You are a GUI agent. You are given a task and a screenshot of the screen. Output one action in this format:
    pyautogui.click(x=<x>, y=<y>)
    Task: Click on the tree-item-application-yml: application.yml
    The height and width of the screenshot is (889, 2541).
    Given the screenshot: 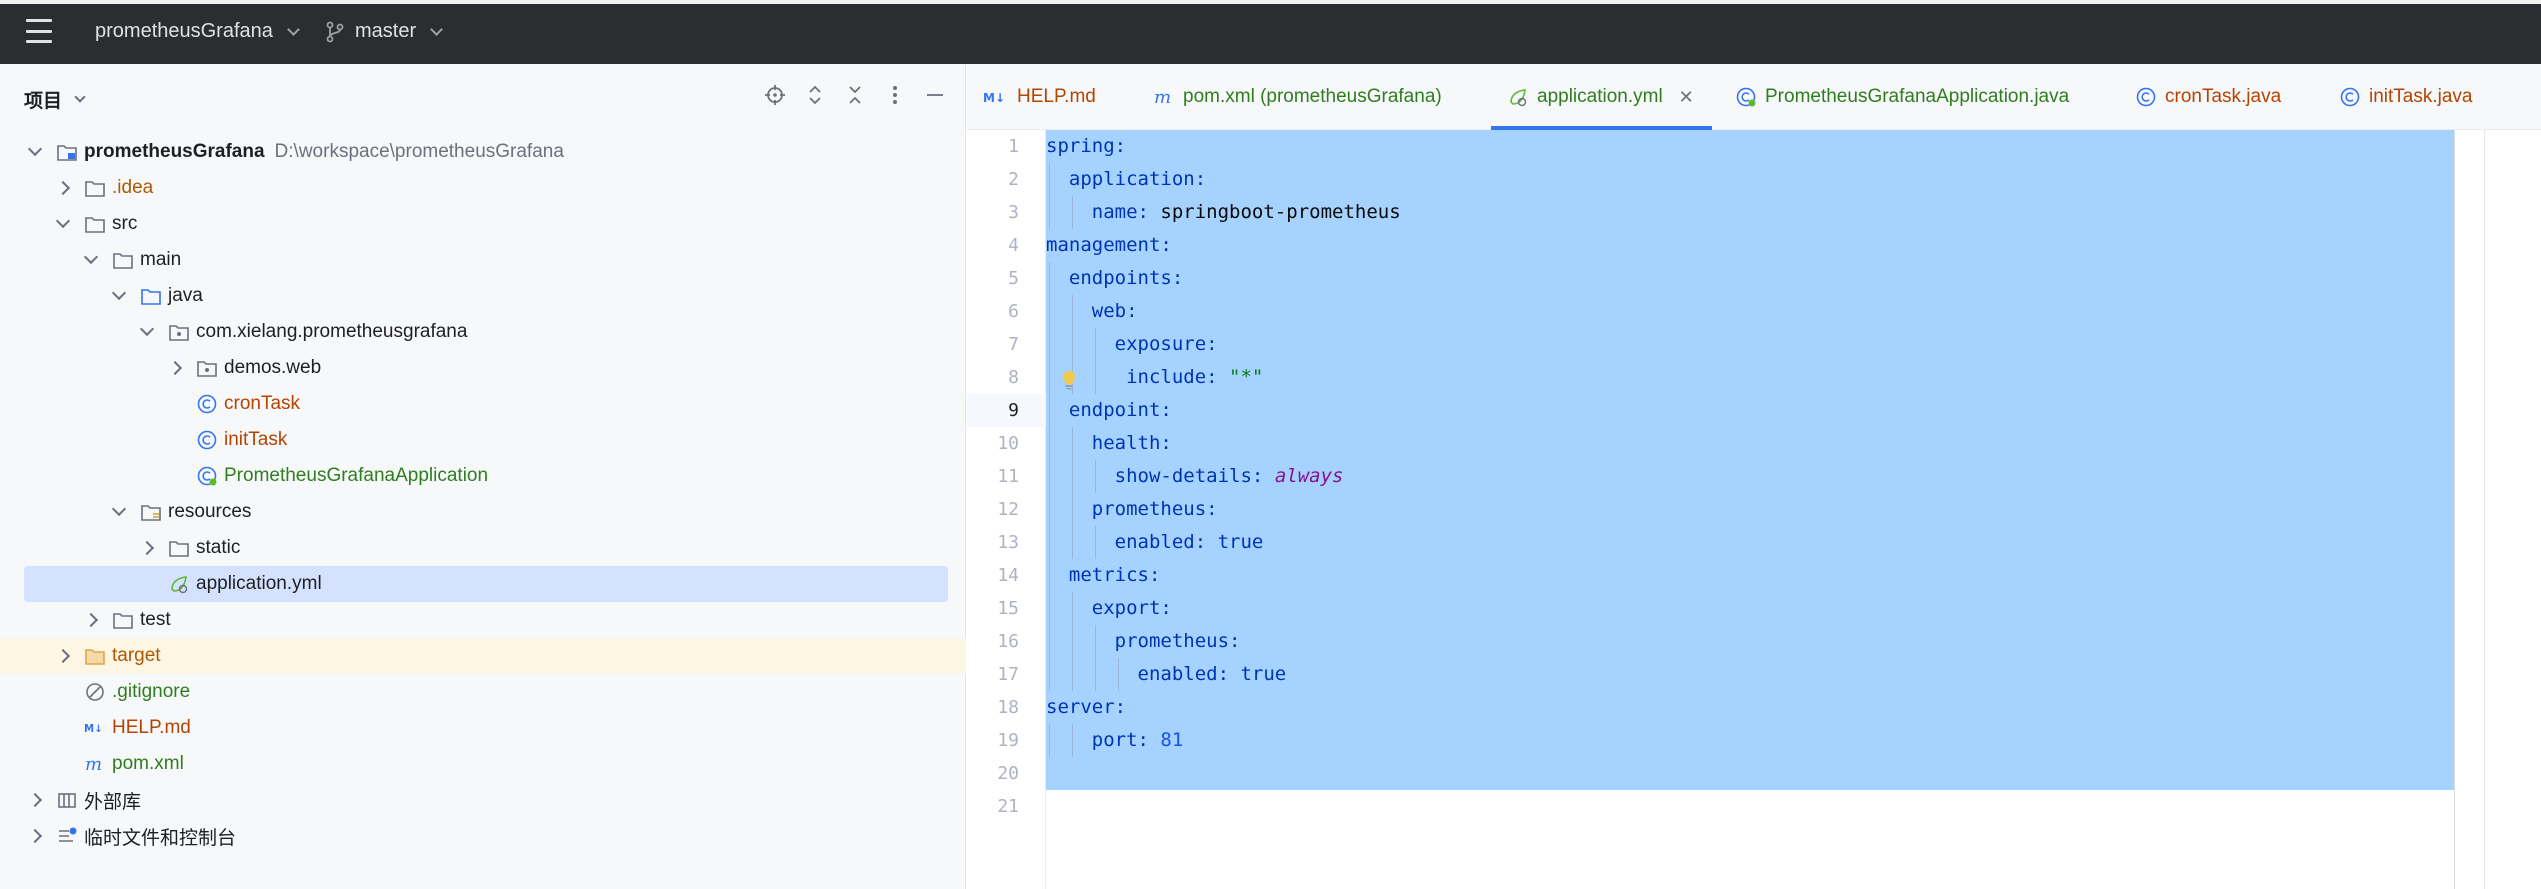 What is the action you would take?
    pyautogui.click(x=486, y=584)
    